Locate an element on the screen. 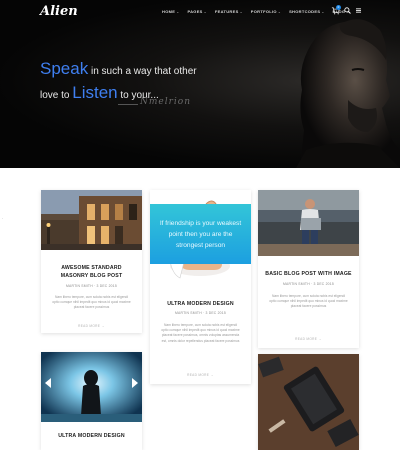 The image size is (400, 450). cart-count-badge: 0 is located at coordinates (338, 7).